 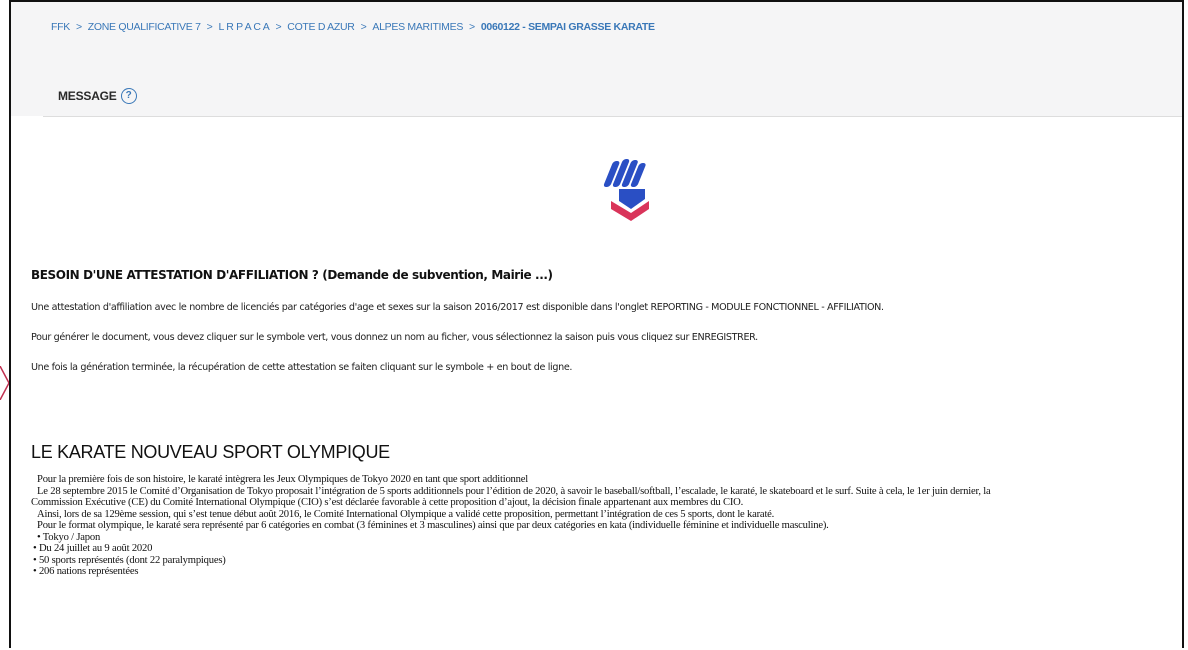 What do you see at coordinates (626, 190) in the screenshot?
I see `ffk-fist-logo-icon` at bounding box center [626, 190].